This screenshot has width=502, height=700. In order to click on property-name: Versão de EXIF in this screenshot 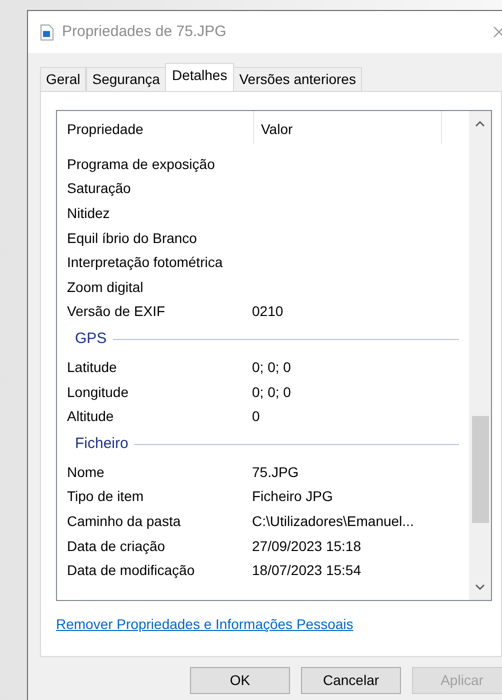, I will do `click(116, 312)`.